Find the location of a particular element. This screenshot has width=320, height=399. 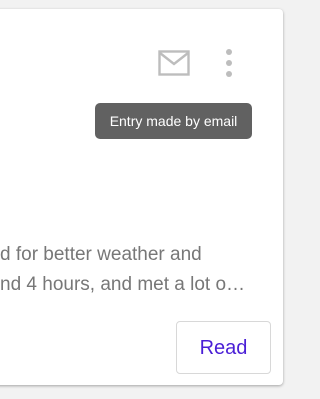

tooltip: Entry made by email is located at coordinates (173, 121).